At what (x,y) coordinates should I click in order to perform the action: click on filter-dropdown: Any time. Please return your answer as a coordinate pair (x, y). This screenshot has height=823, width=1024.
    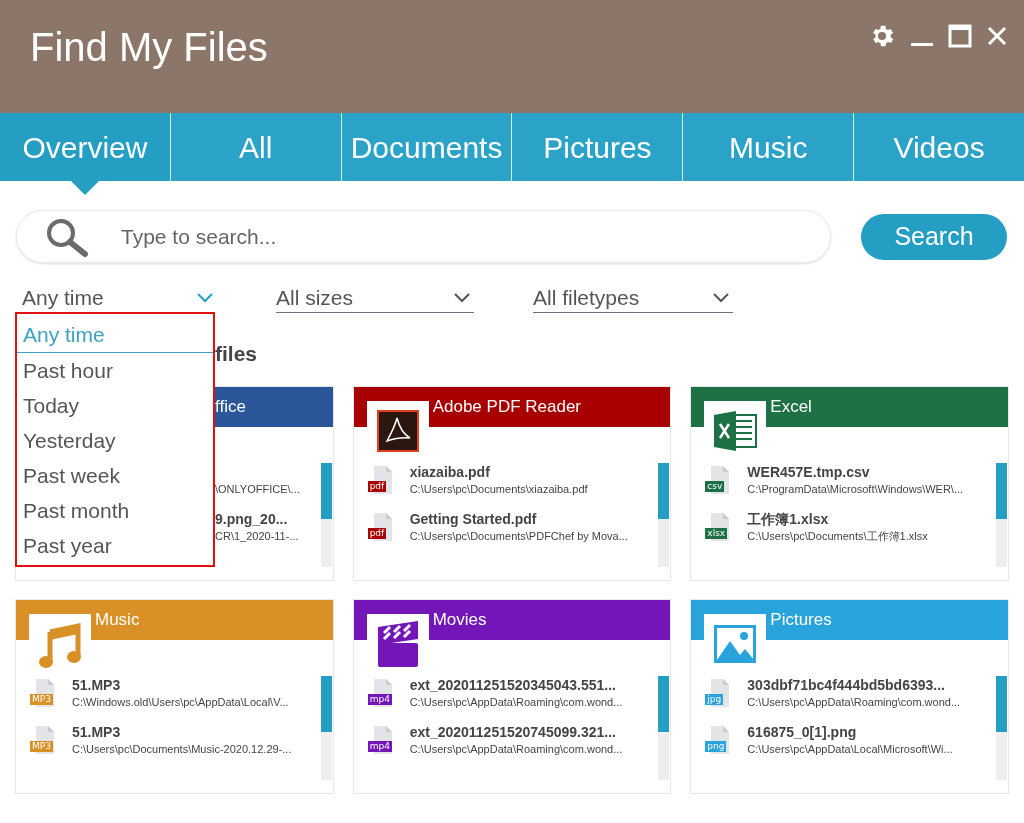
    Looking at the image, I should click on (119, 298).